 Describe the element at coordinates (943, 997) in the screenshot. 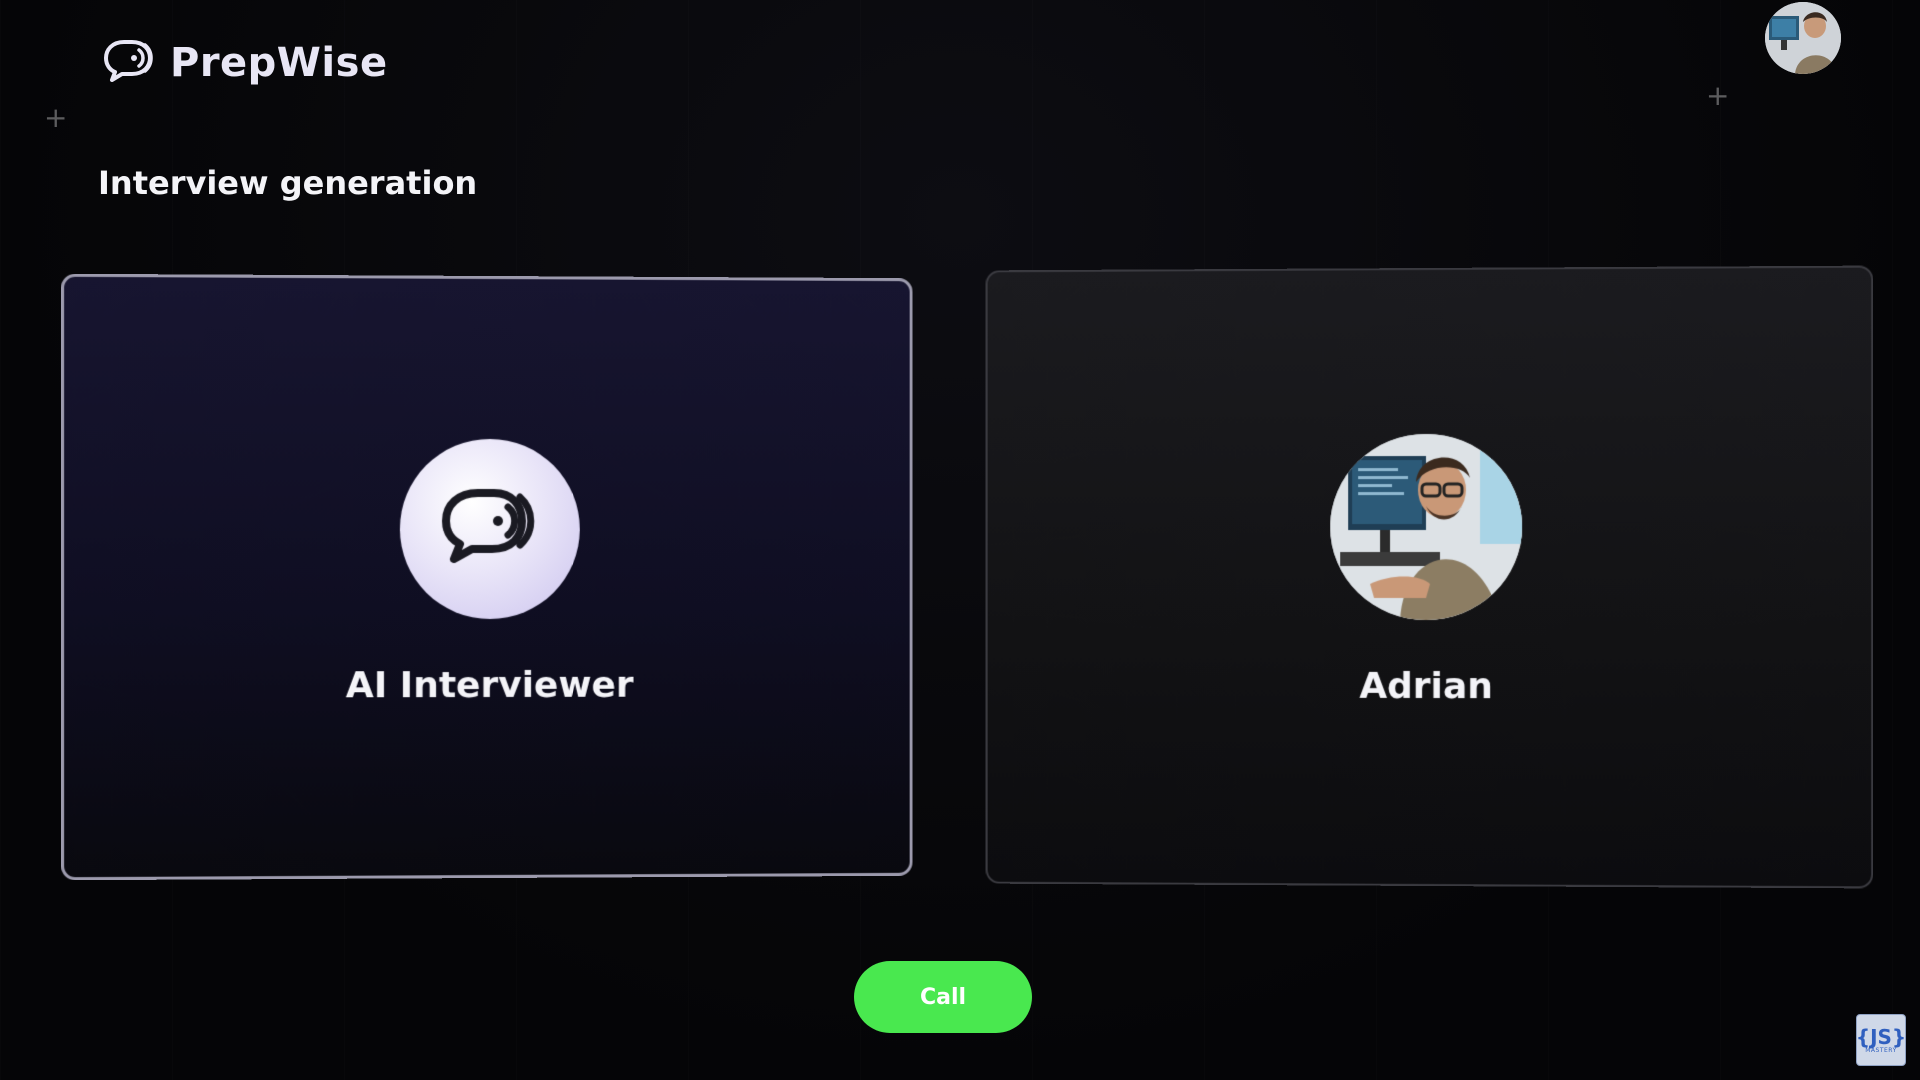

I see `call-button: Call` at that location.